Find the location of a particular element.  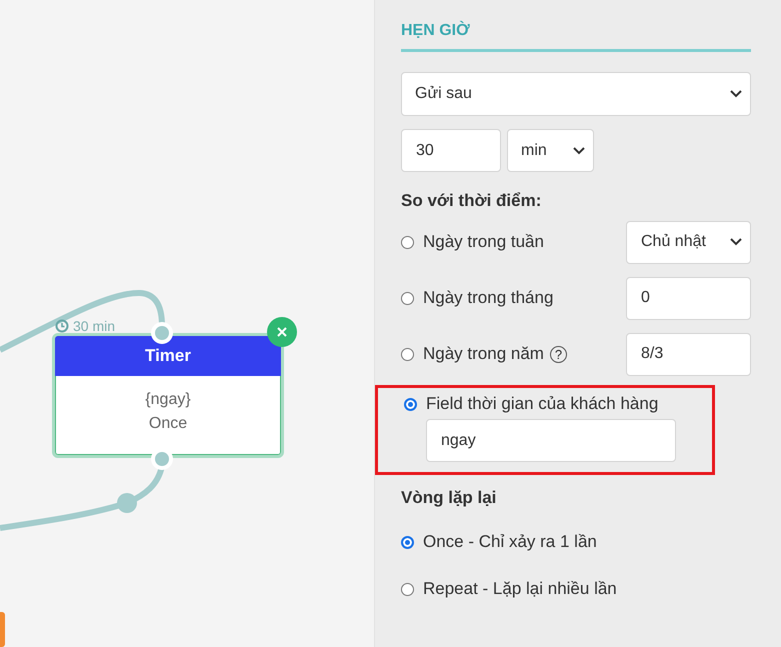

section-heading: So với thời điểm: is located at coordinates (471, 201).